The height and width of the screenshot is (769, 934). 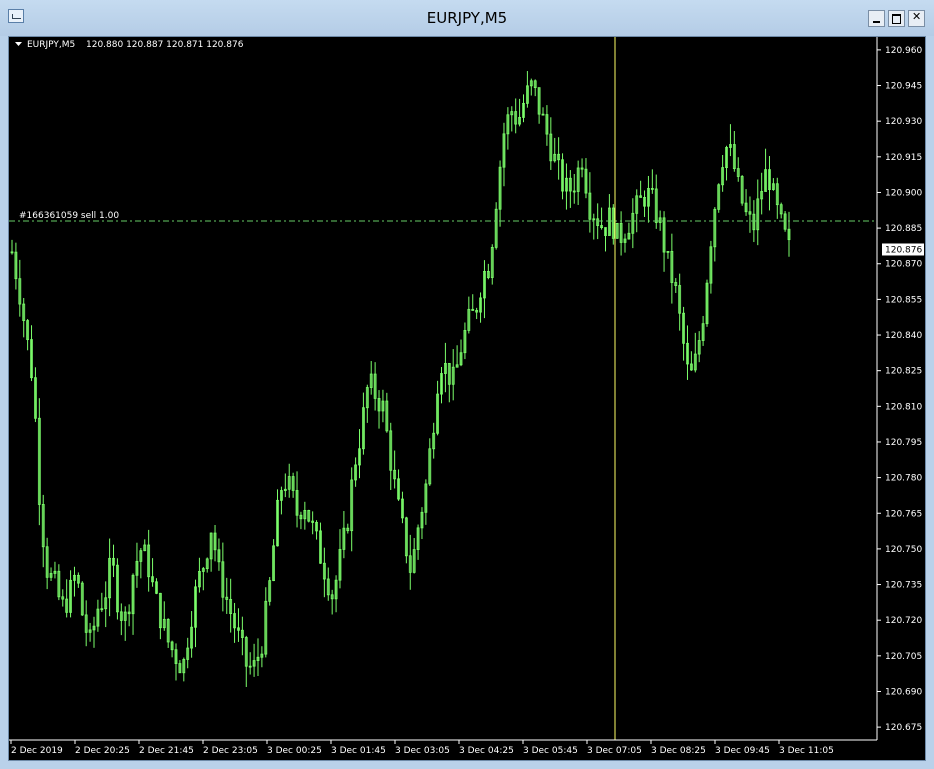 What do you see at coordinates (903, 300) in the screenshot?
I see `price-tick-label: 120.855` at bounding box center [903, 300].